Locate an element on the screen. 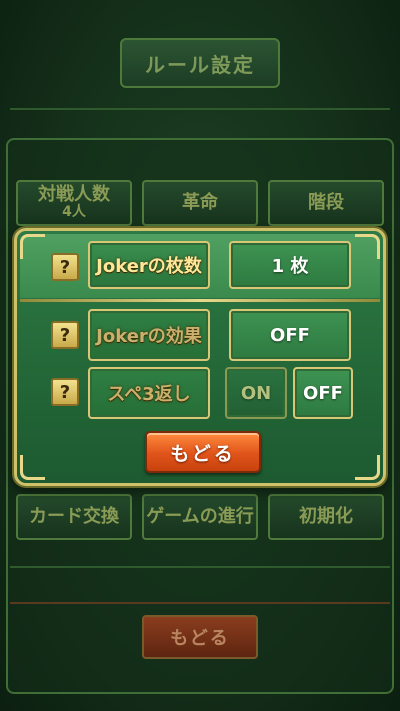 This screenshot has width=400, height=711. spade3-return-label: スペ3返し is located at coordinates (149, 393).